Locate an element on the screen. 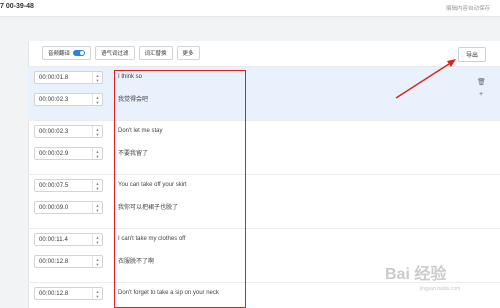 The image size is (500, 308). subtitle-text-zh: 衣服脱不了啊 is located at coordinates (136, 260).